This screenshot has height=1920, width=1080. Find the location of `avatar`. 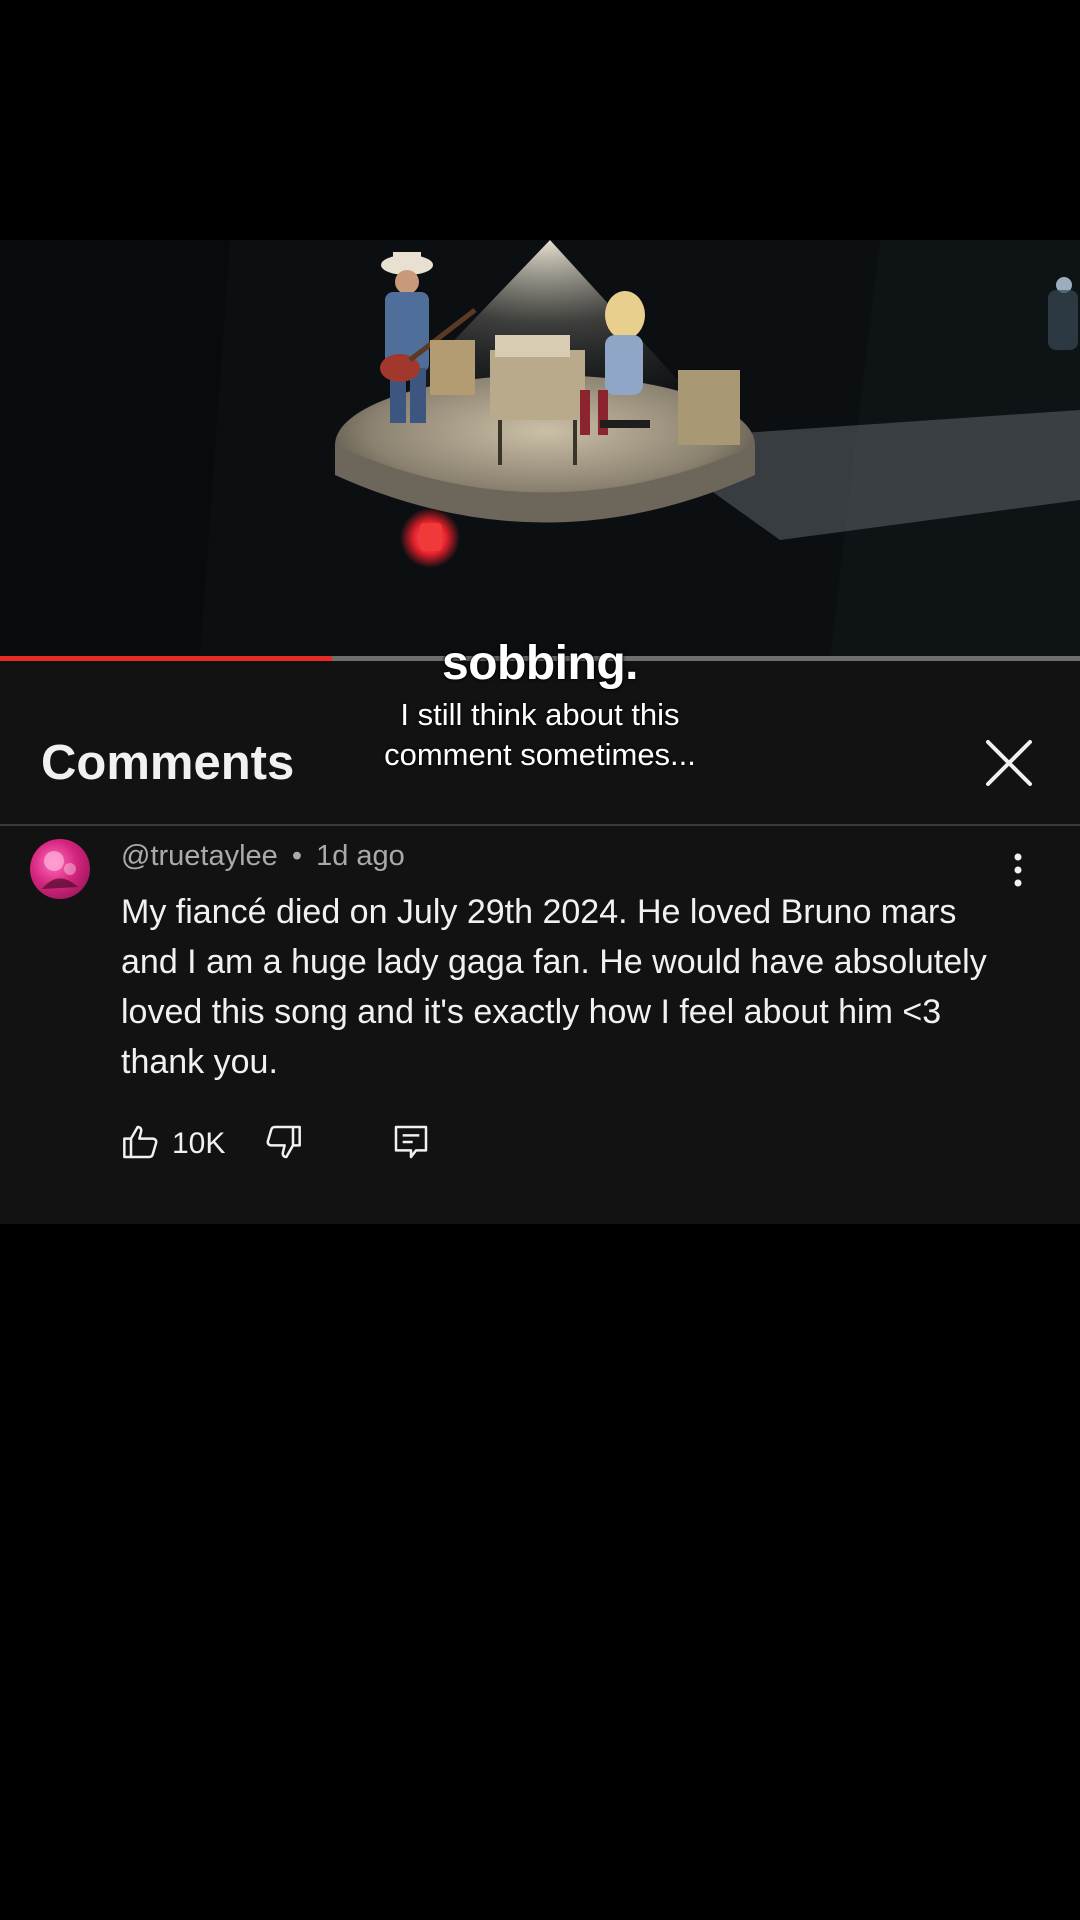

avatar is located at coordinates (60, 869).